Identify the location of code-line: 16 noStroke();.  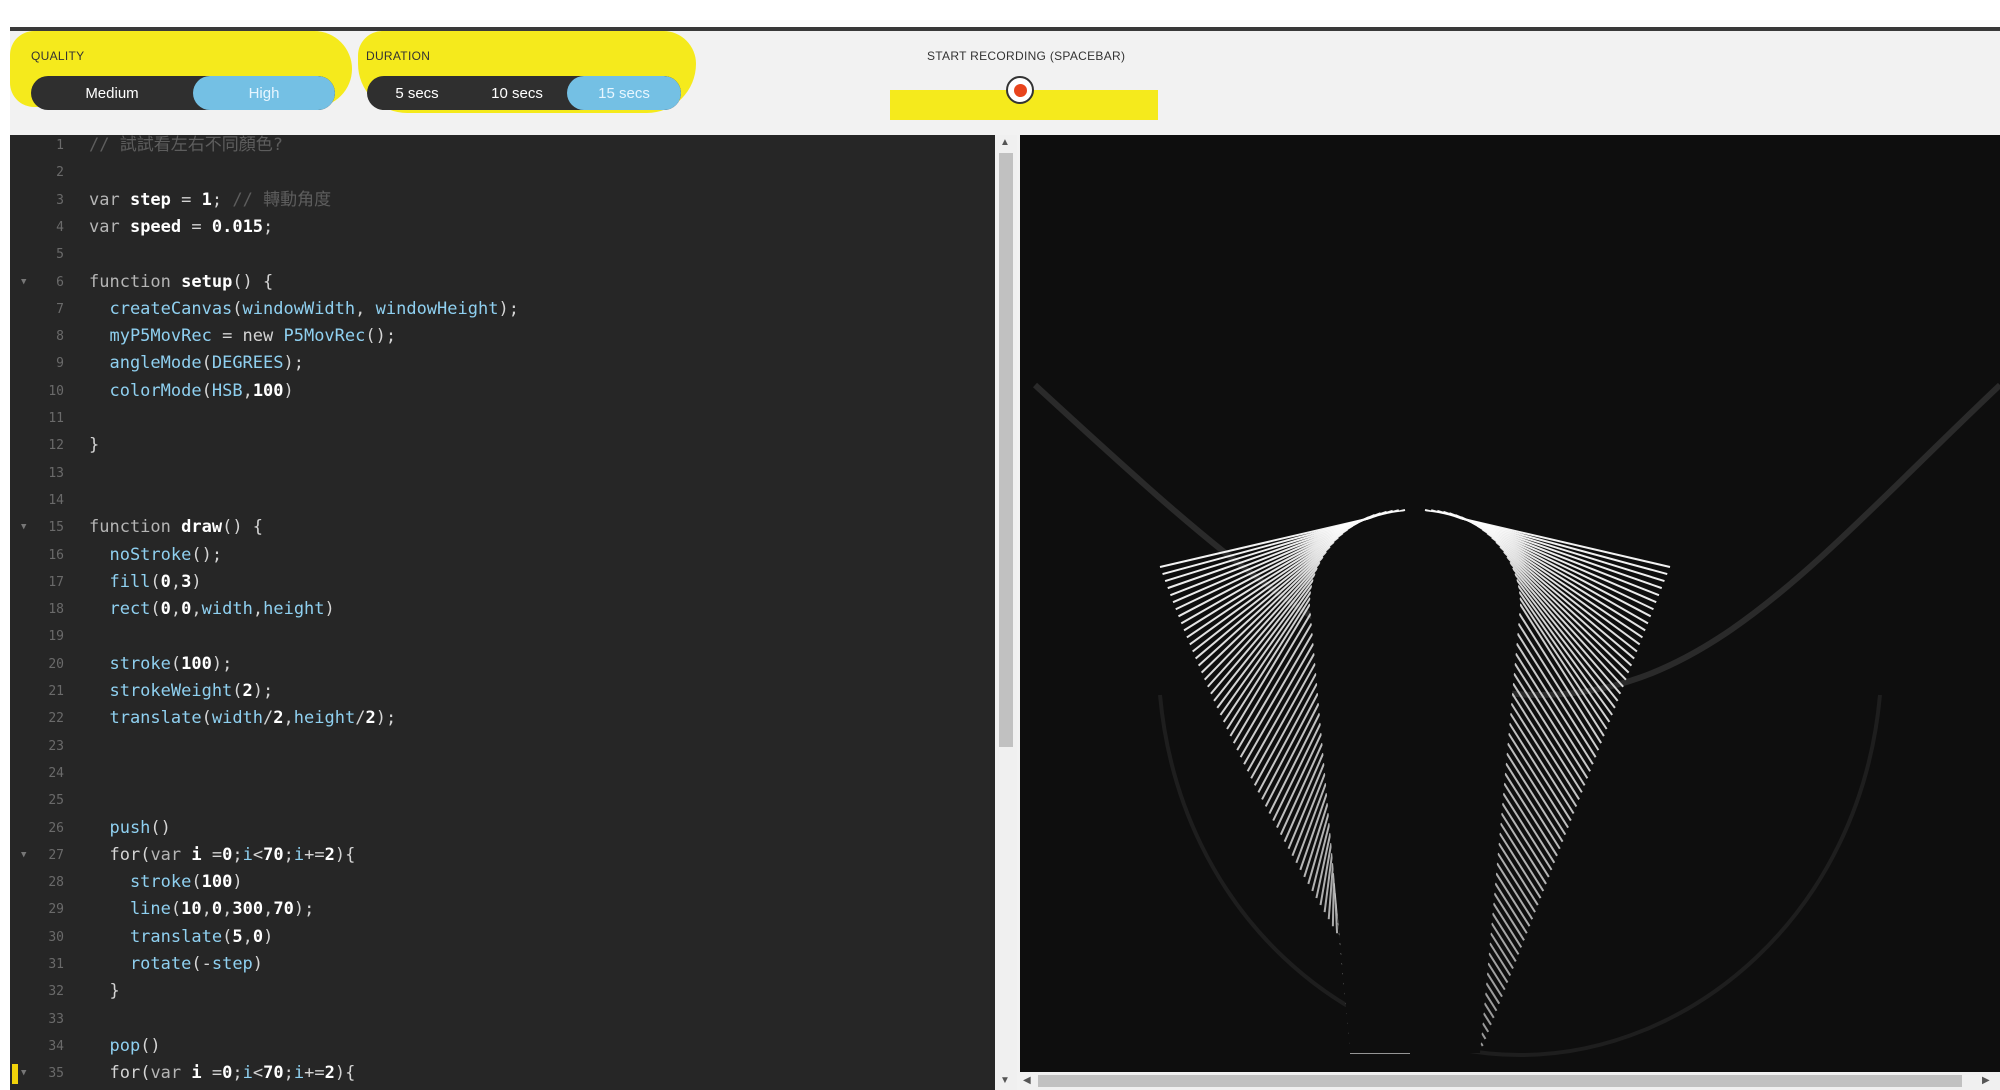
(502, 555).